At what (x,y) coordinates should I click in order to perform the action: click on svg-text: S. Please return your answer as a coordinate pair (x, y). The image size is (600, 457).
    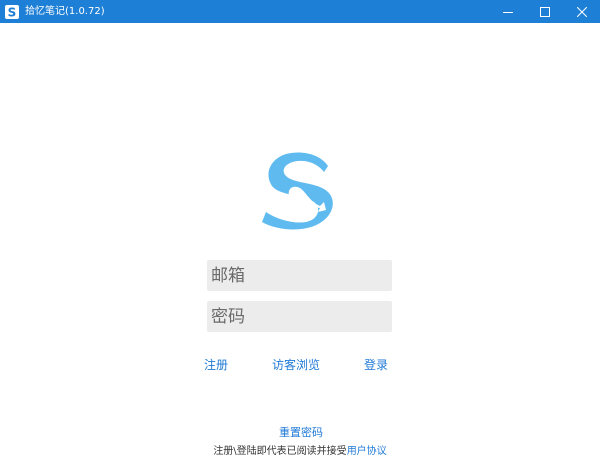
    Looking at the image, I should click on (12, 12).